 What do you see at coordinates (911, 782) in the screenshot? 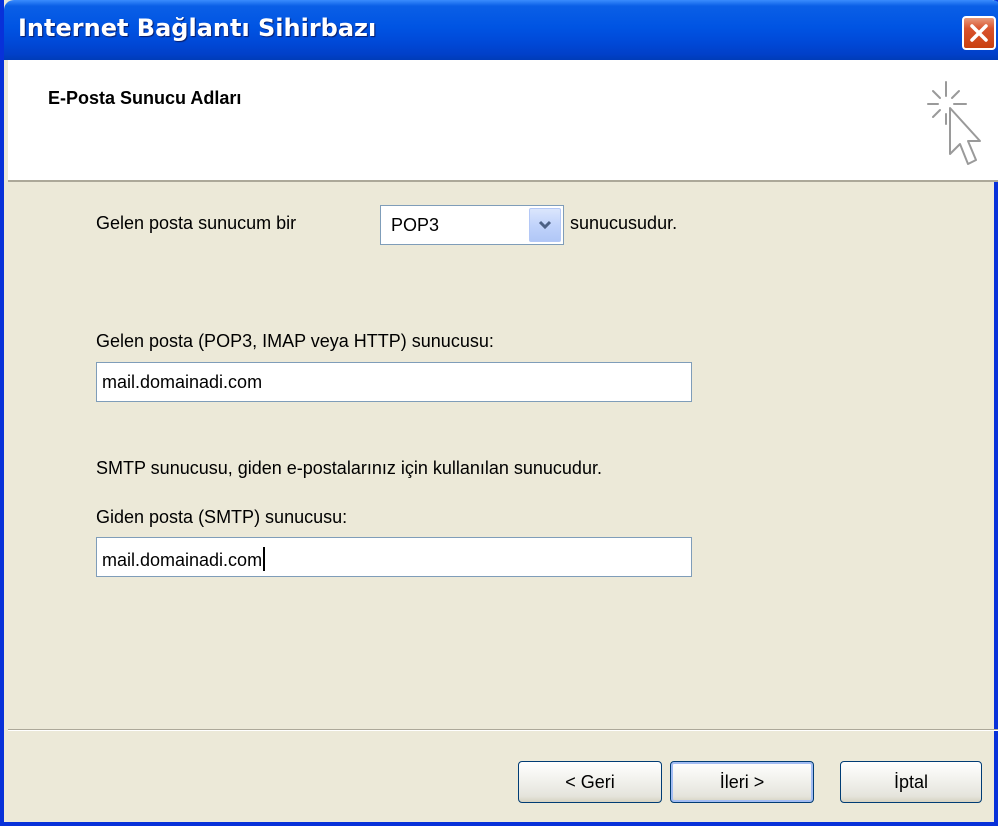
I see `cancel-button: İptal` at bounding box center [911, 782].